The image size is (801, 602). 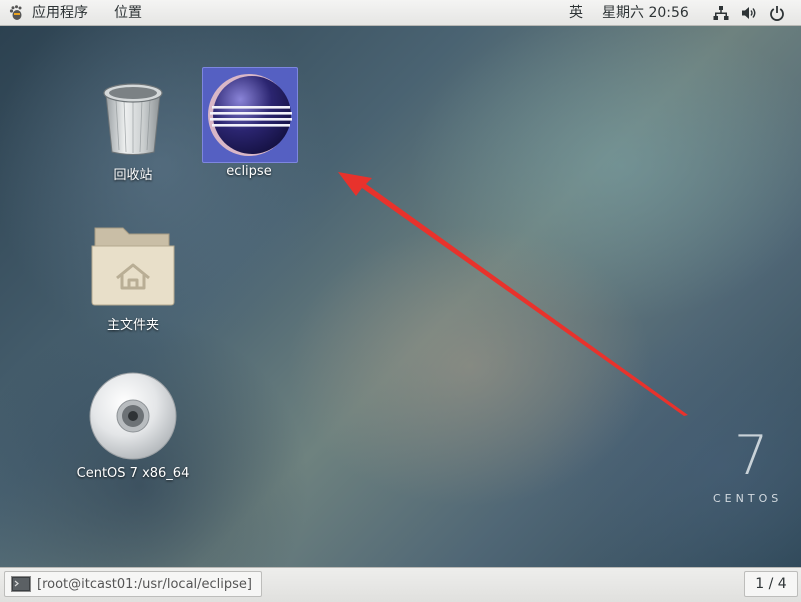 What do you see at coordinates (128, 13) in the screenshot?
I see `places-menu: 位置` at bounding box center [128, 13].